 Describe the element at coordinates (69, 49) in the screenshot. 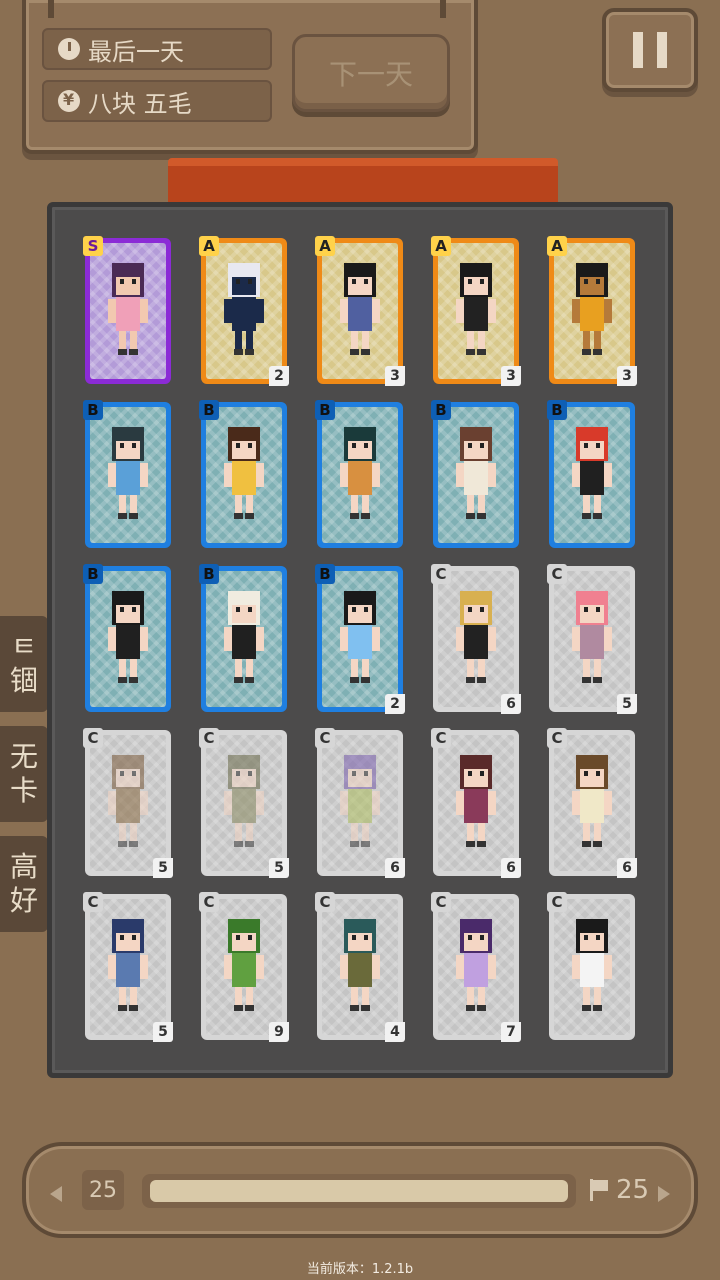

I see `clock-icon` at that location.